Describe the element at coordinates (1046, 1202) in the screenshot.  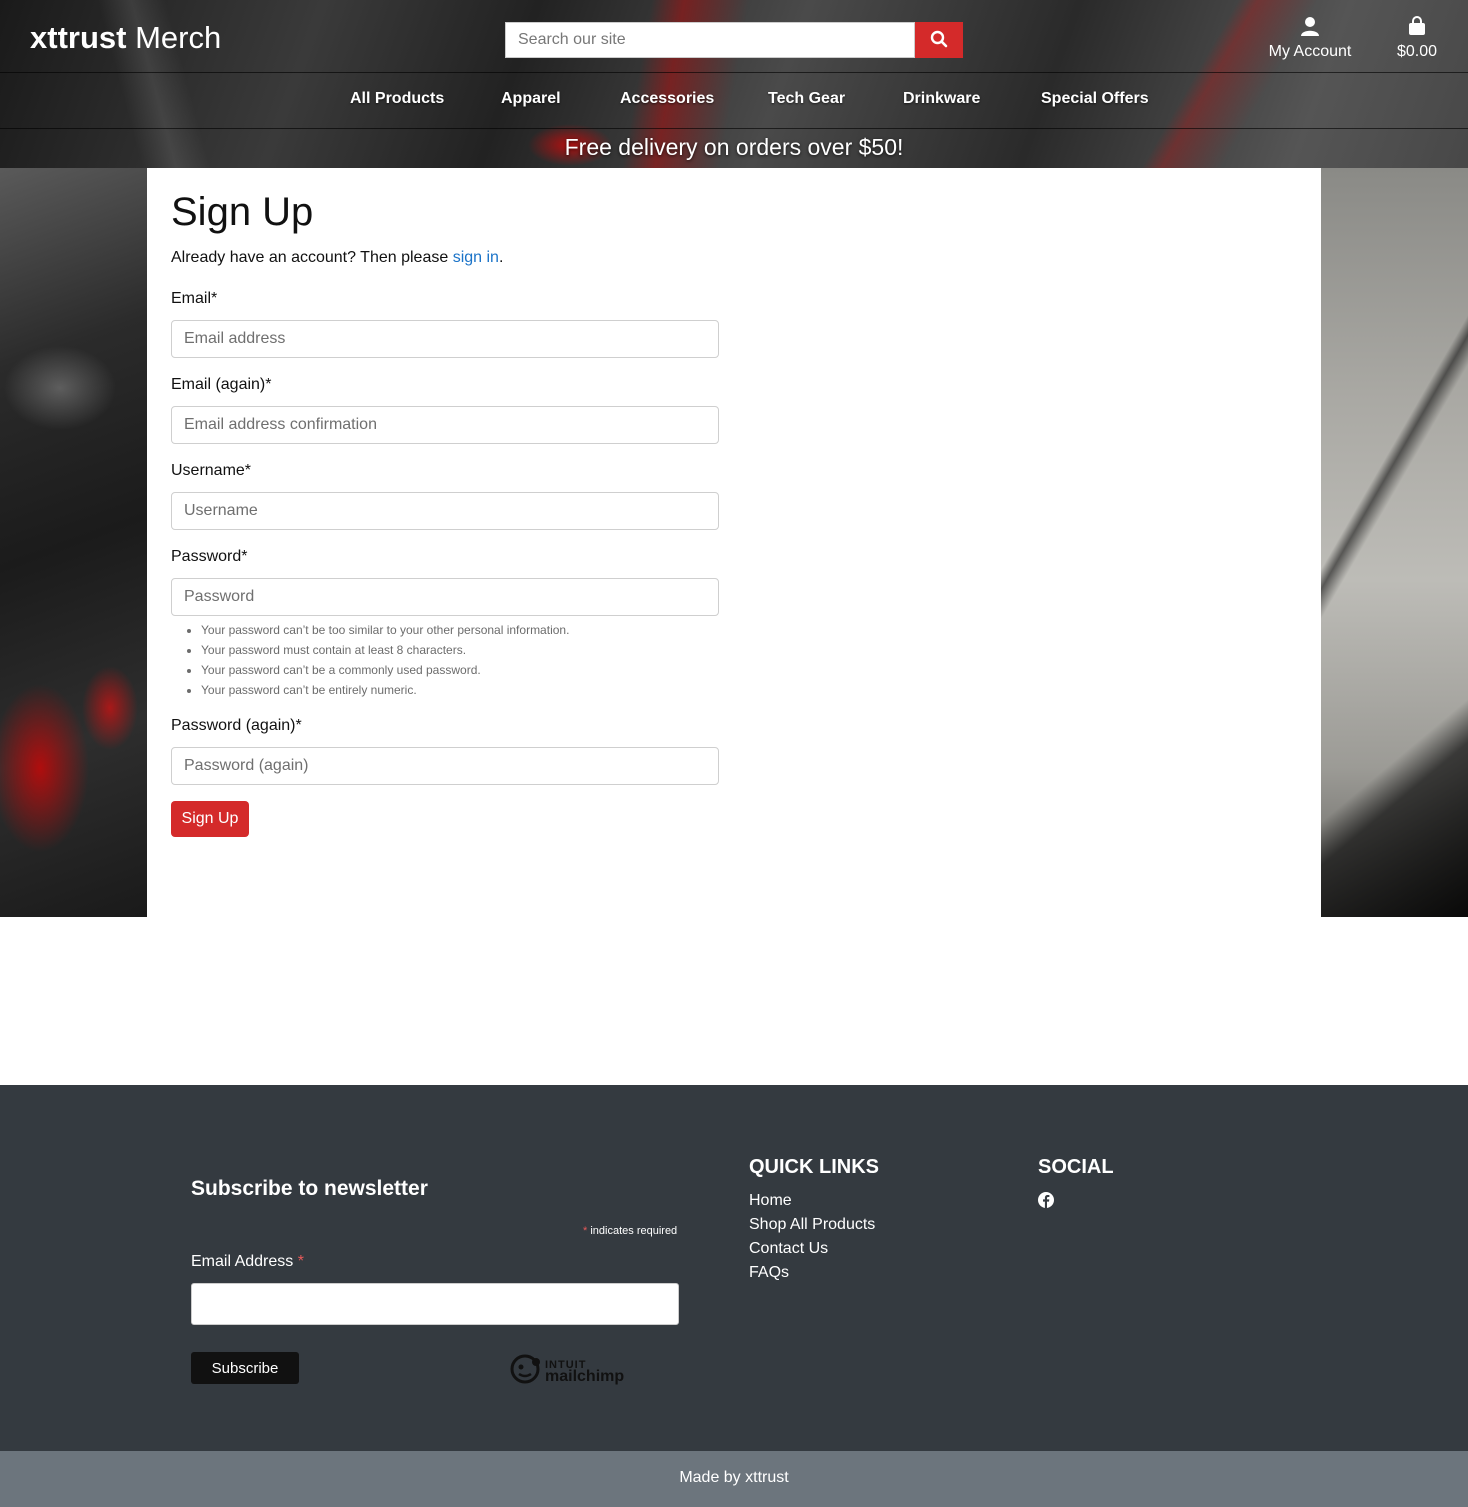
I see `facebook-icon` at that location.